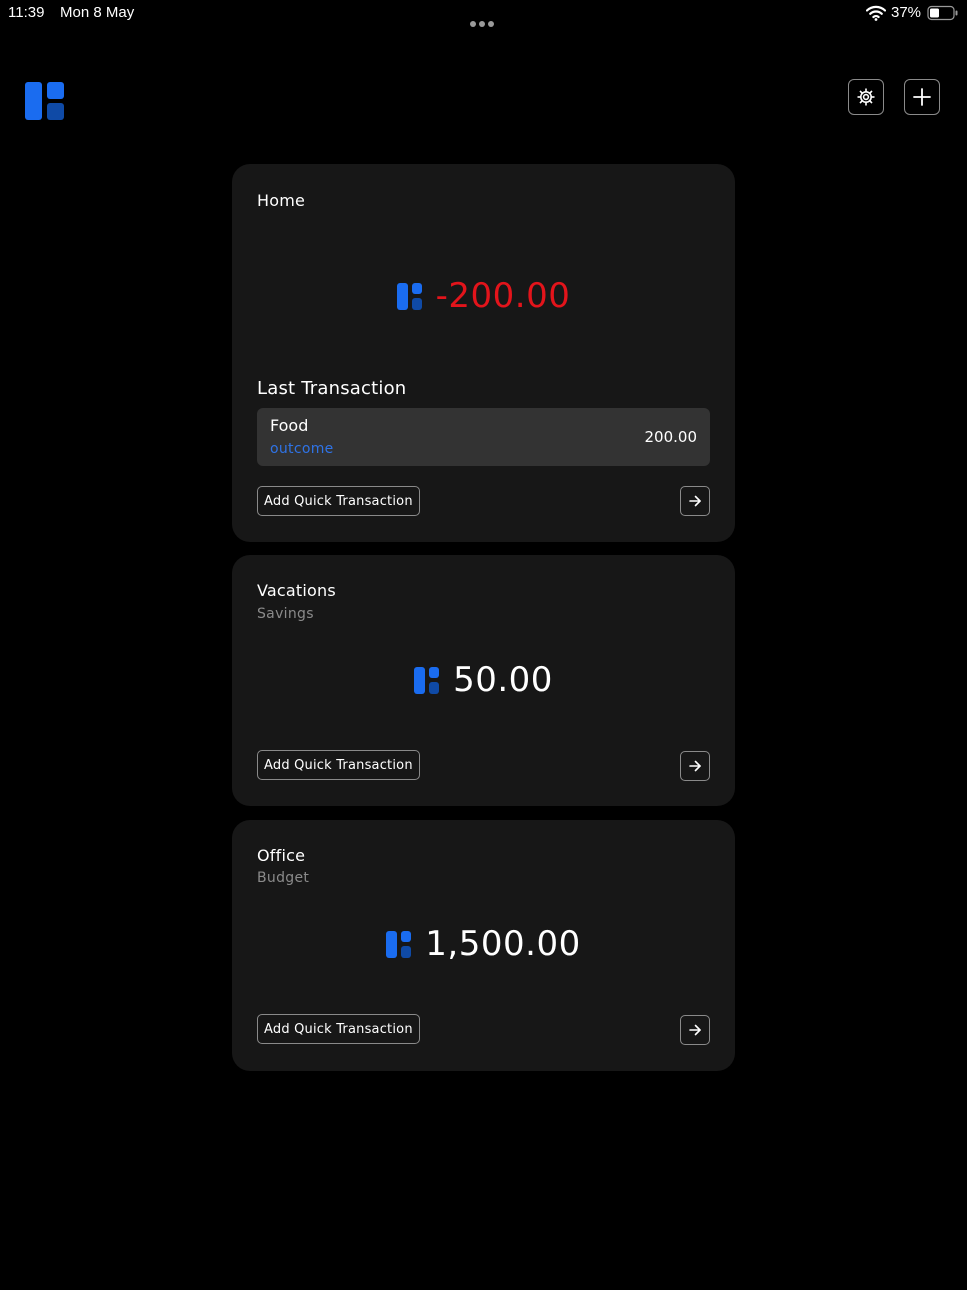 The height and width of the screenshot is (1290, 967). I want to click on status-bar: 11:39 Mon 8 May 37%, so click(483, 14).